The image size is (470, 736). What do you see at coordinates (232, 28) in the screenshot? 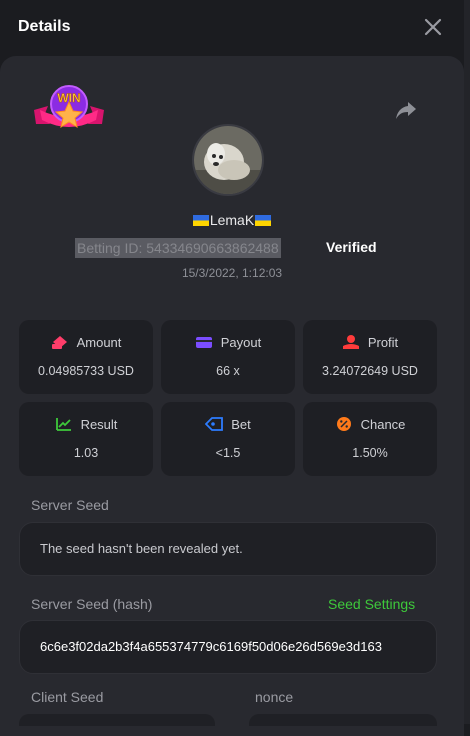
I see `details-header: Details` at bounding box center [232, 28].